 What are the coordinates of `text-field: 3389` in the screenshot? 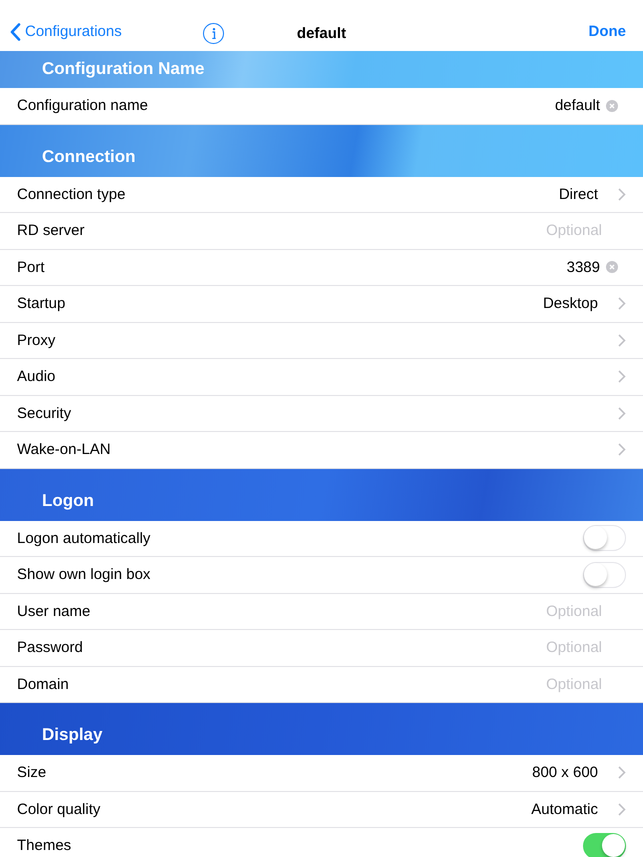 It's located at (540, 267).